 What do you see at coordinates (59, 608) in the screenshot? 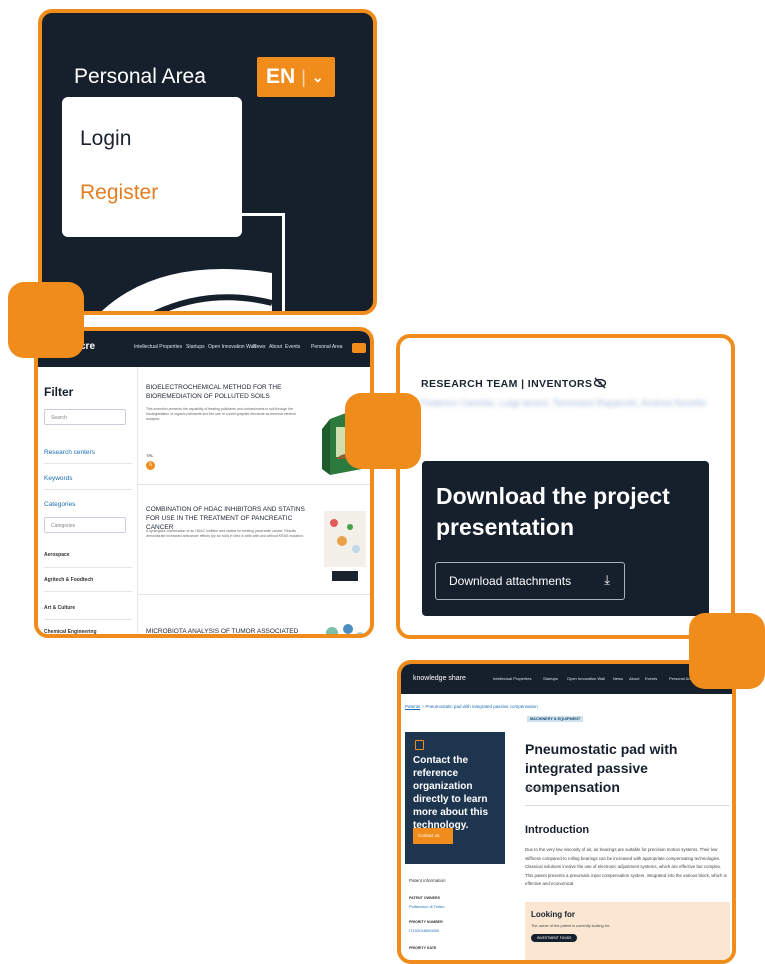
I see `category-art-culture: Art & Culture` at bounding box center [59, 608].